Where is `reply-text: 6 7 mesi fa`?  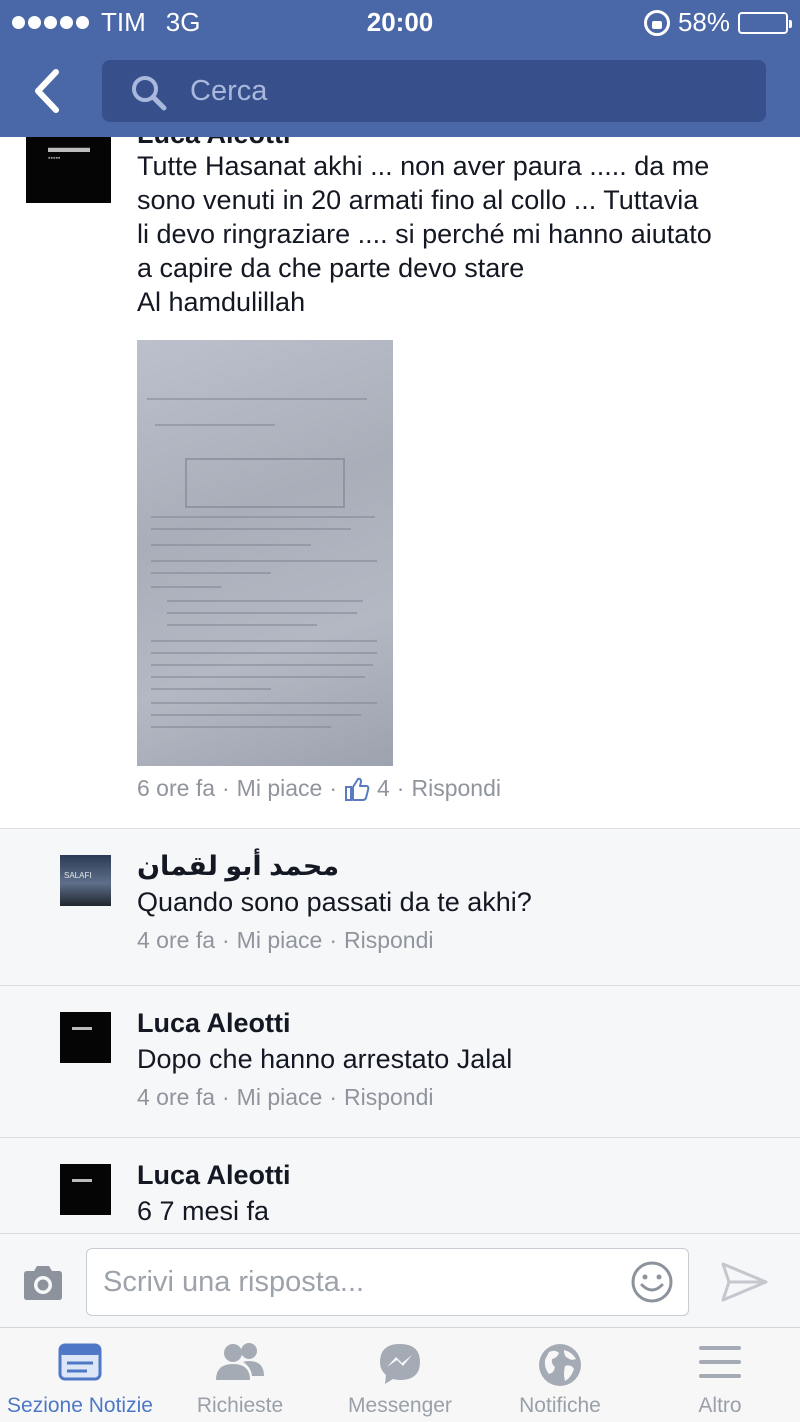
reply-text: 6 7 mesi fa is located at coordinates (203, 1211).